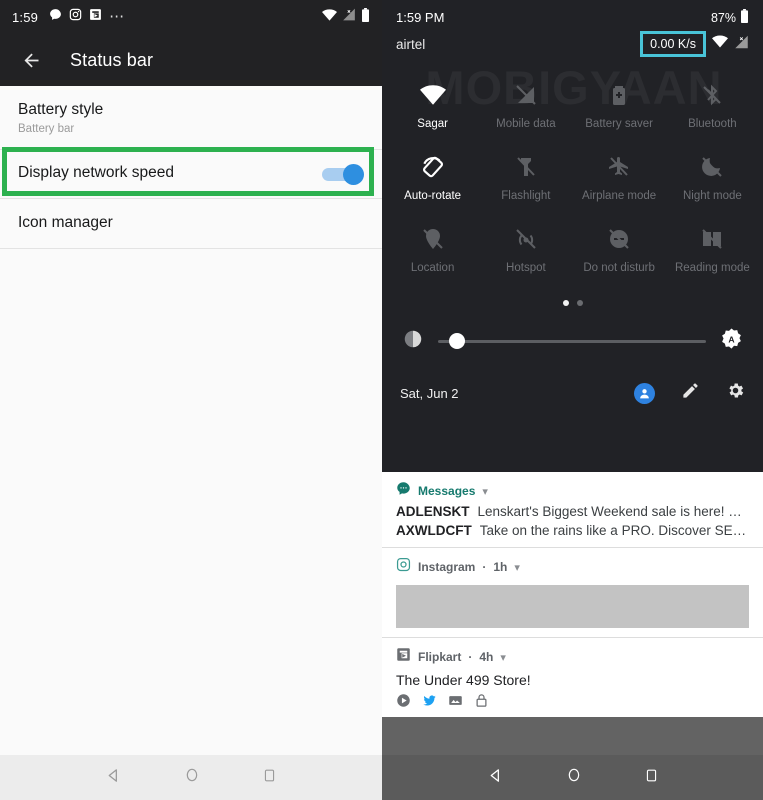 Image resolution: width=763 pixels, height=800 pixels. Describe the element at coordinates (31, 60) in the screenshot. I see `back-arrow-icon` at that location.